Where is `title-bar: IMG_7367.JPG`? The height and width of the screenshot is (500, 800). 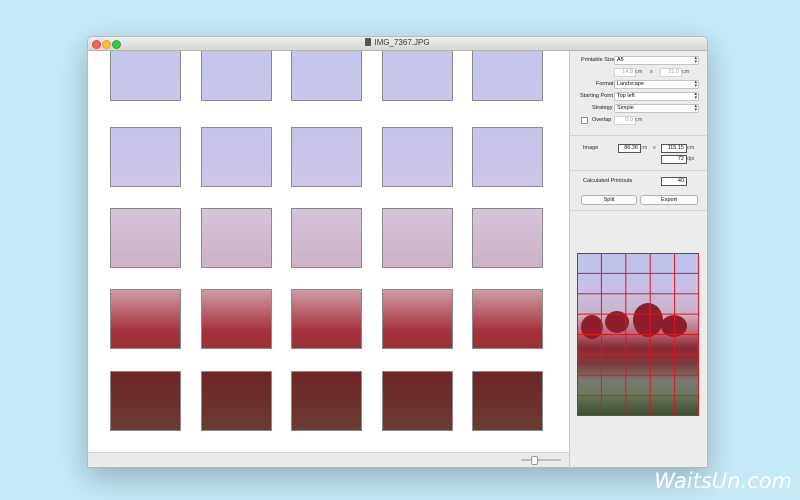 title-bar: IMG_7367.JPG is located at coordinates (397, 44).